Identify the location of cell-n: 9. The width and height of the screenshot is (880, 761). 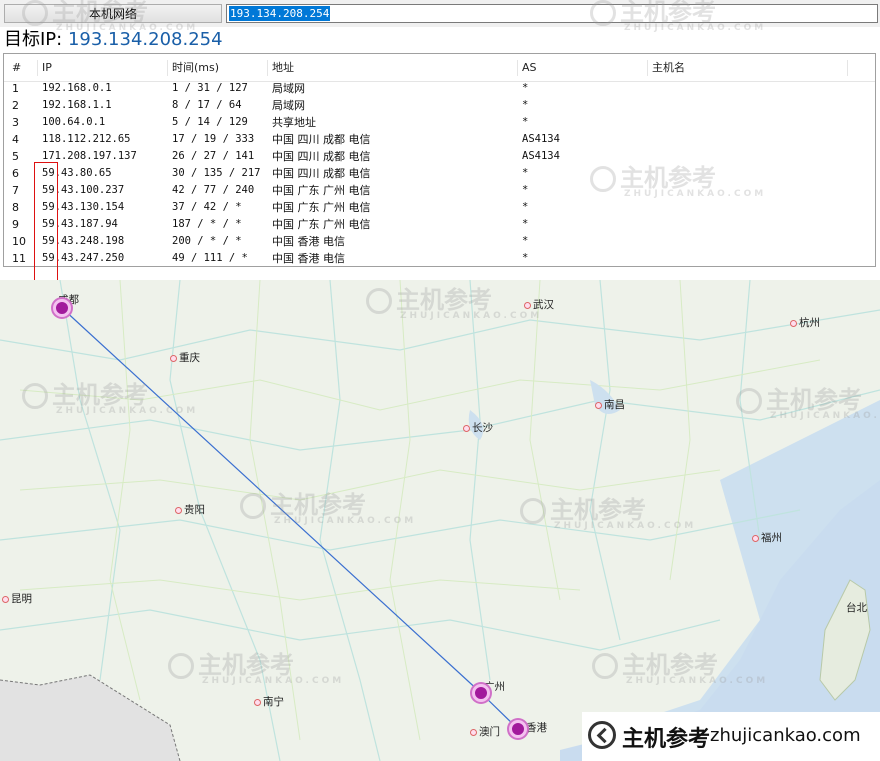
(15, 224).